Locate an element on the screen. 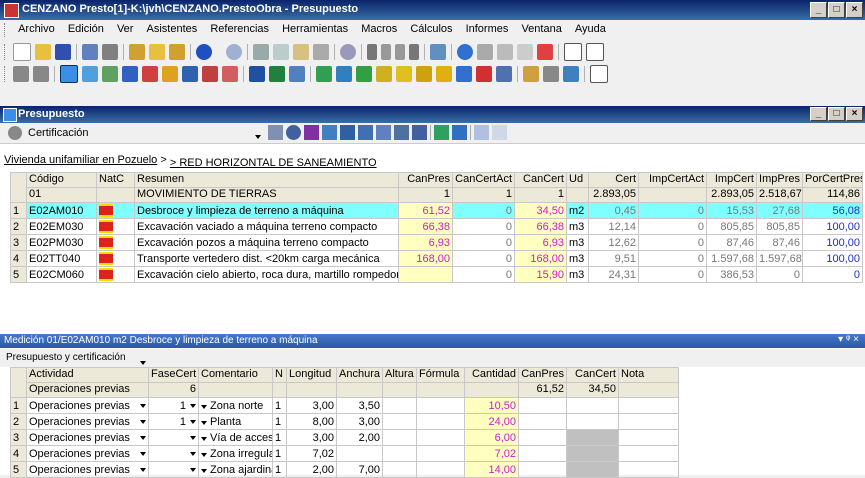 The image size is (865, 478). columns-icon is located at coordinates (573, 52).